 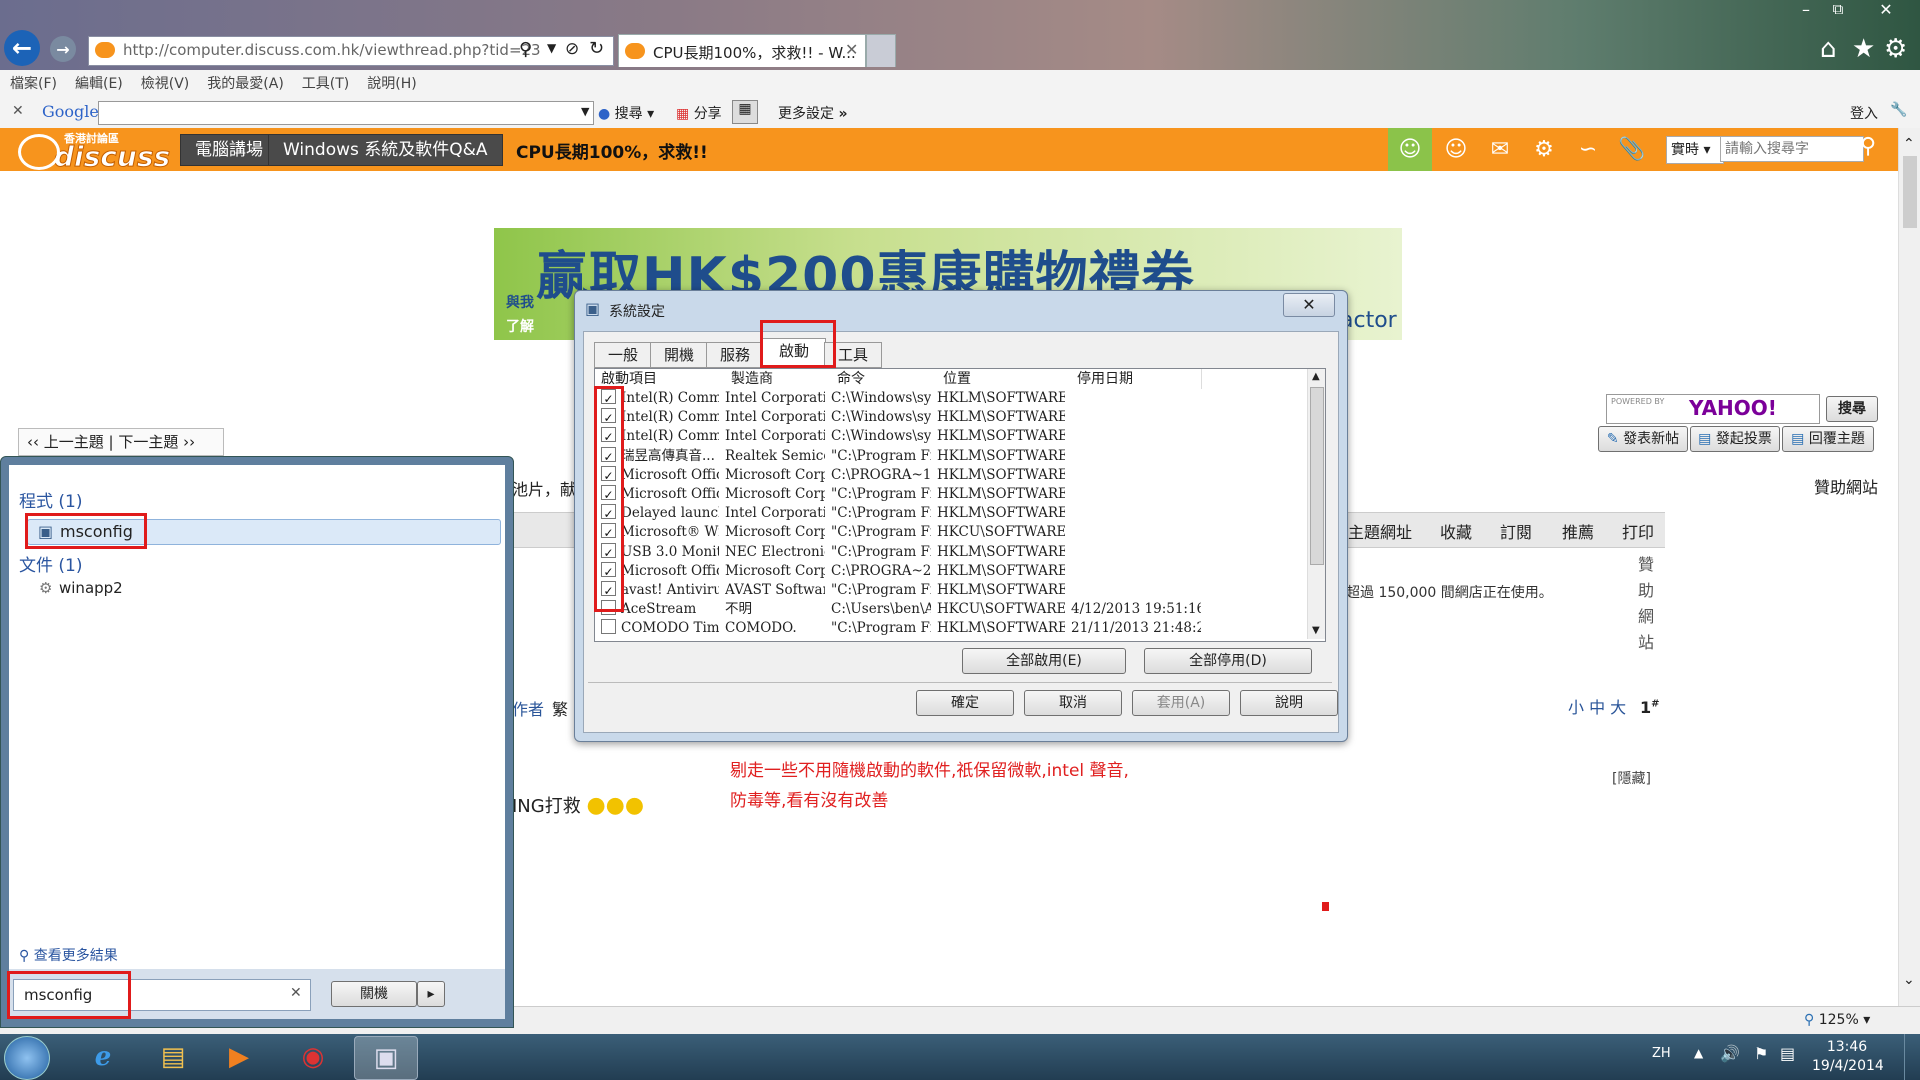 I want to click on clock: 13:46 19/4/2014, so click(x=1848, y=1057).